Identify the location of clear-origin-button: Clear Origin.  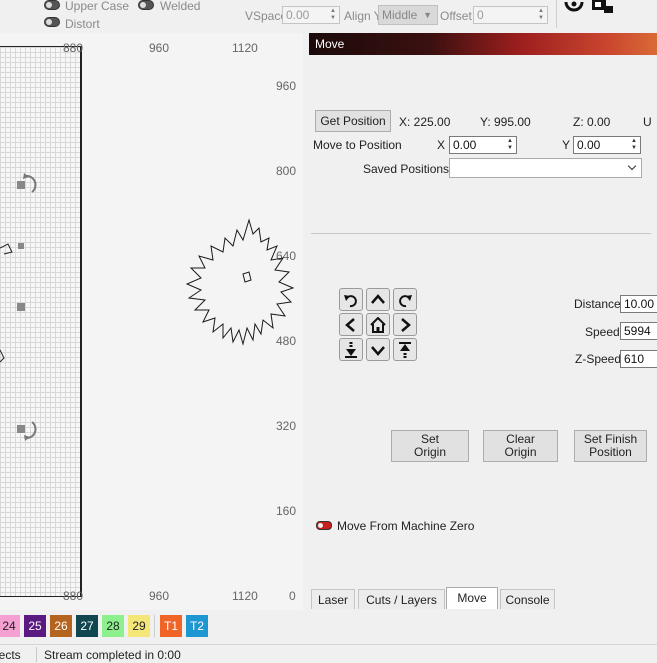
(520, 446).